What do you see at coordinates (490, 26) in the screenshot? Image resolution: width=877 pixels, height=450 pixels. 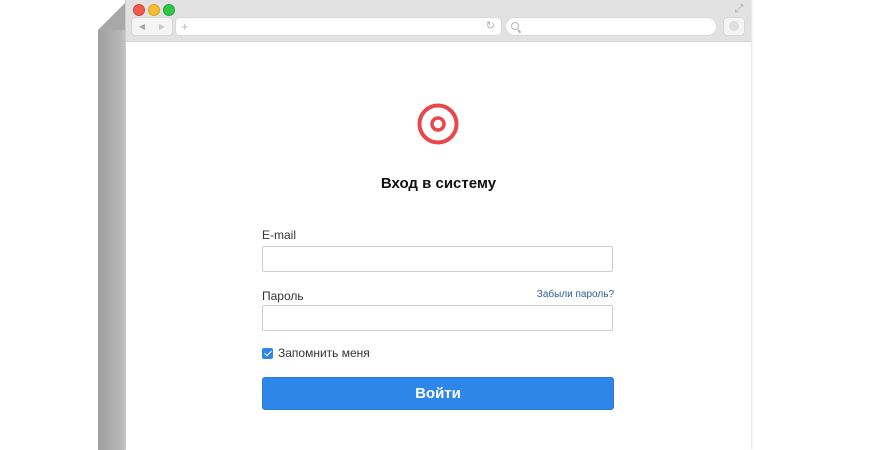 I see `reload-icon: ↻` at bounding box center [490, 26].